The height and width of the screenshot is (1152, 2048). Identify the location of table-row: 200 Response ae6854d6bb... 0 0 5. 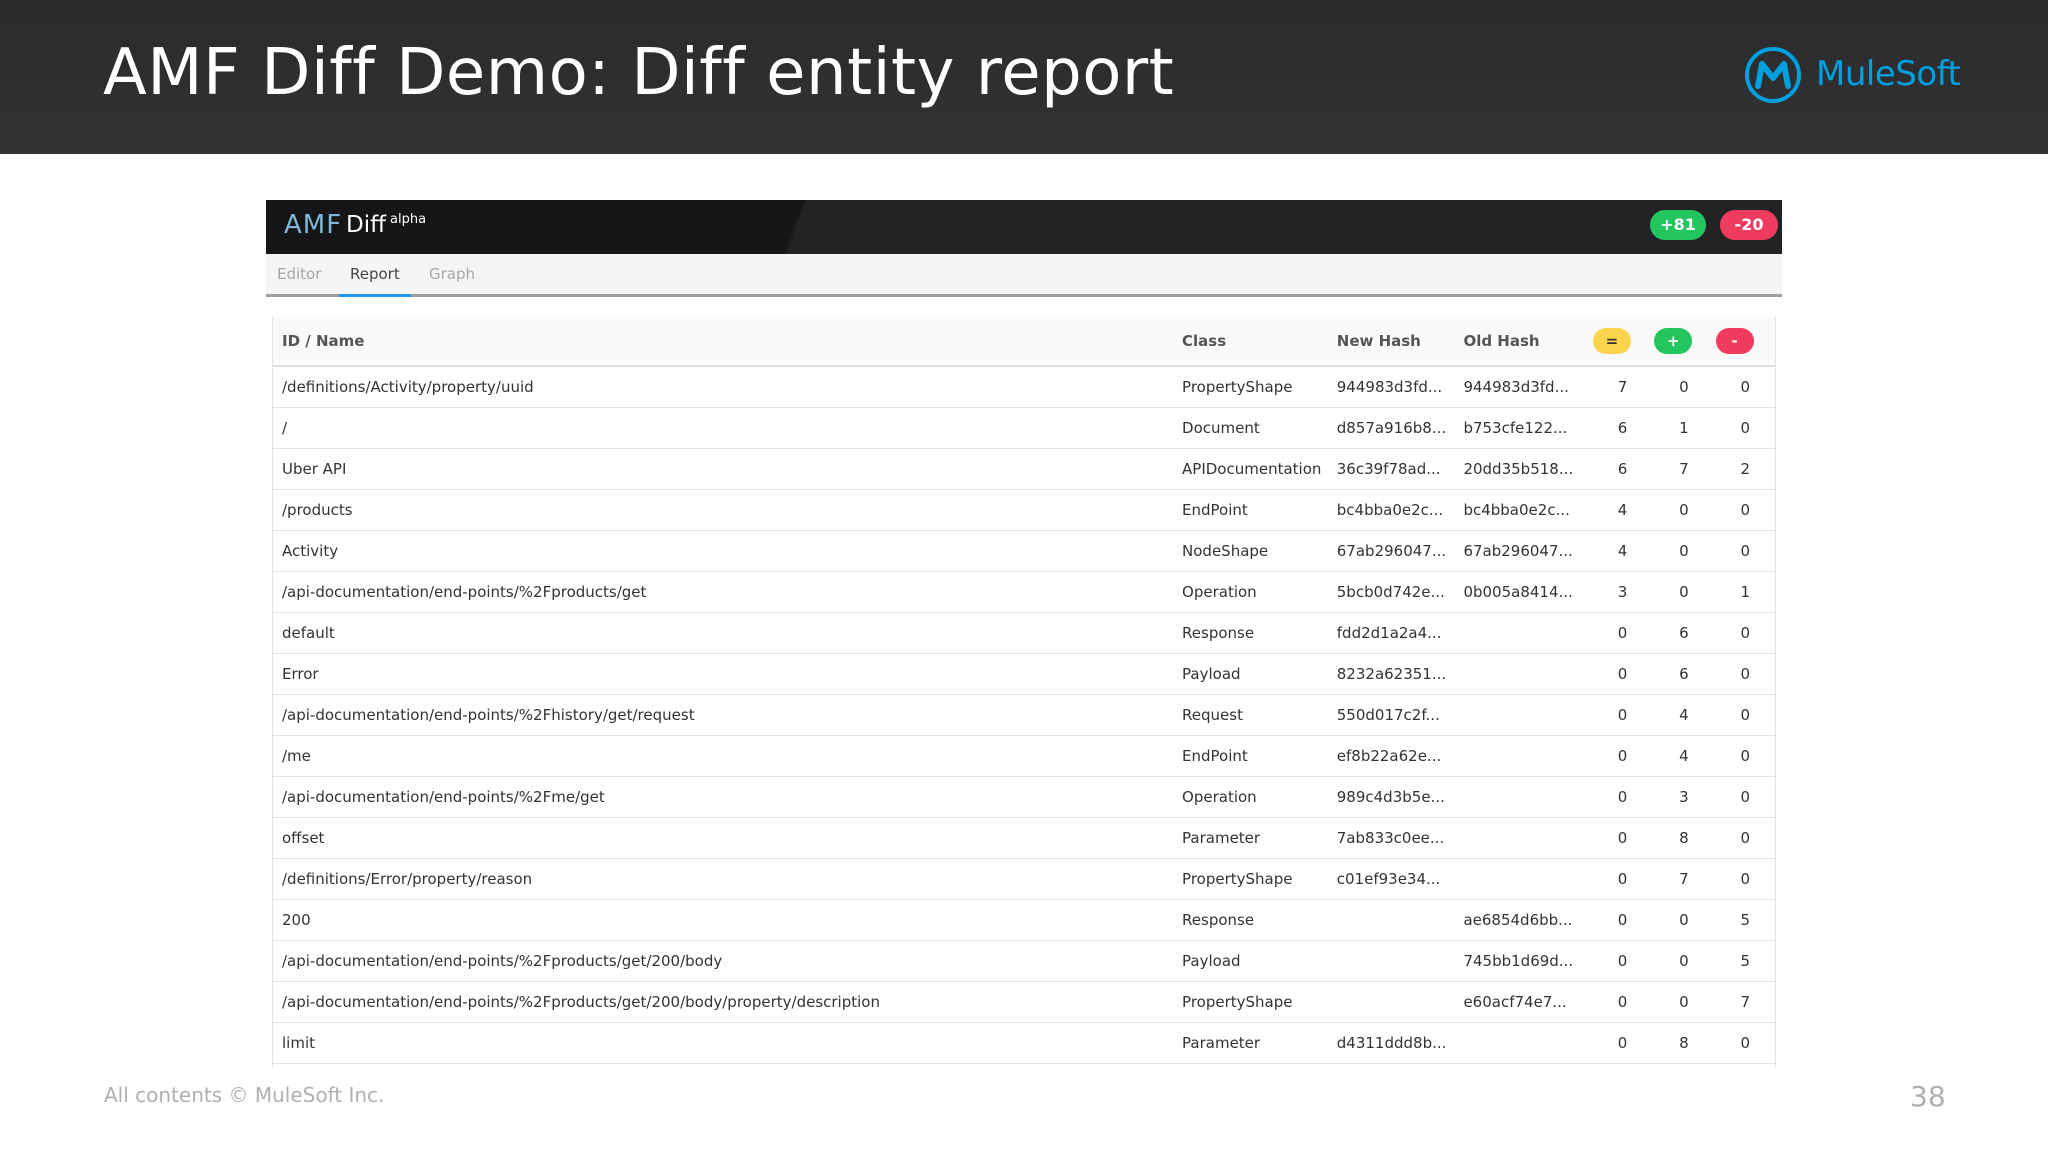
(1024, 920).